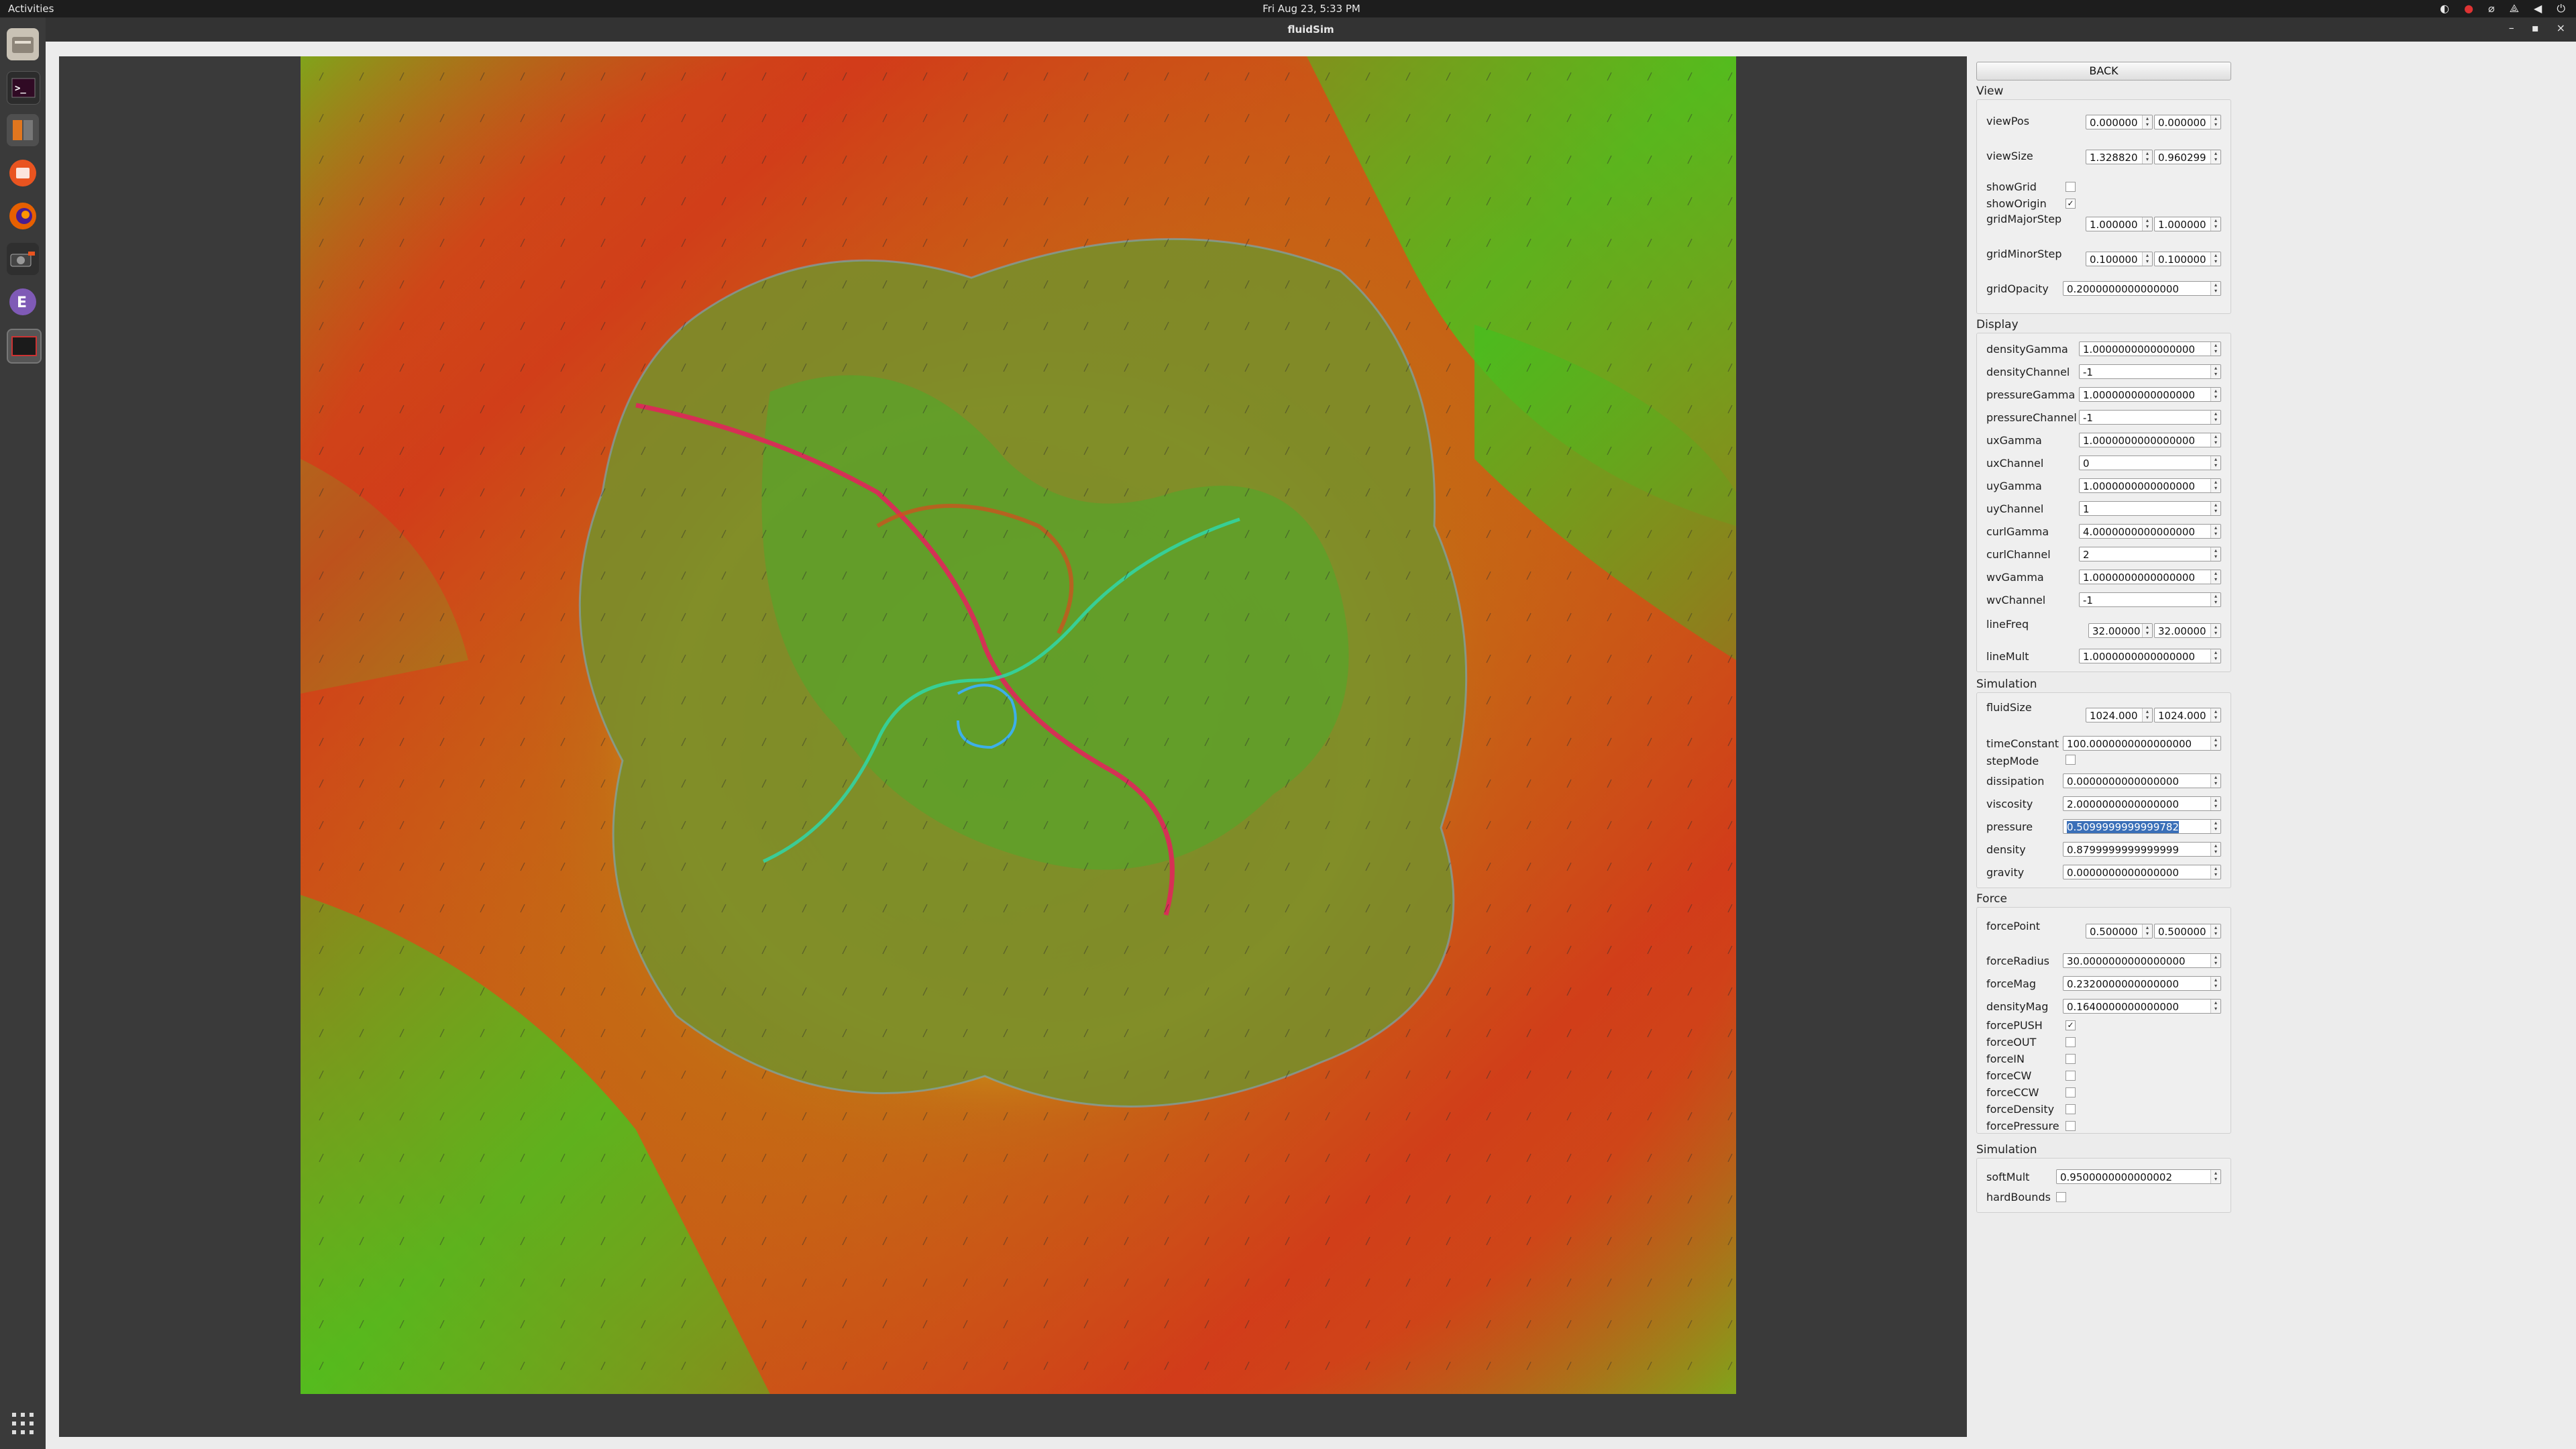  Describe the element at coordinates (23, 88) in the screenshot. I see `terminal-icon: >_` at that location.